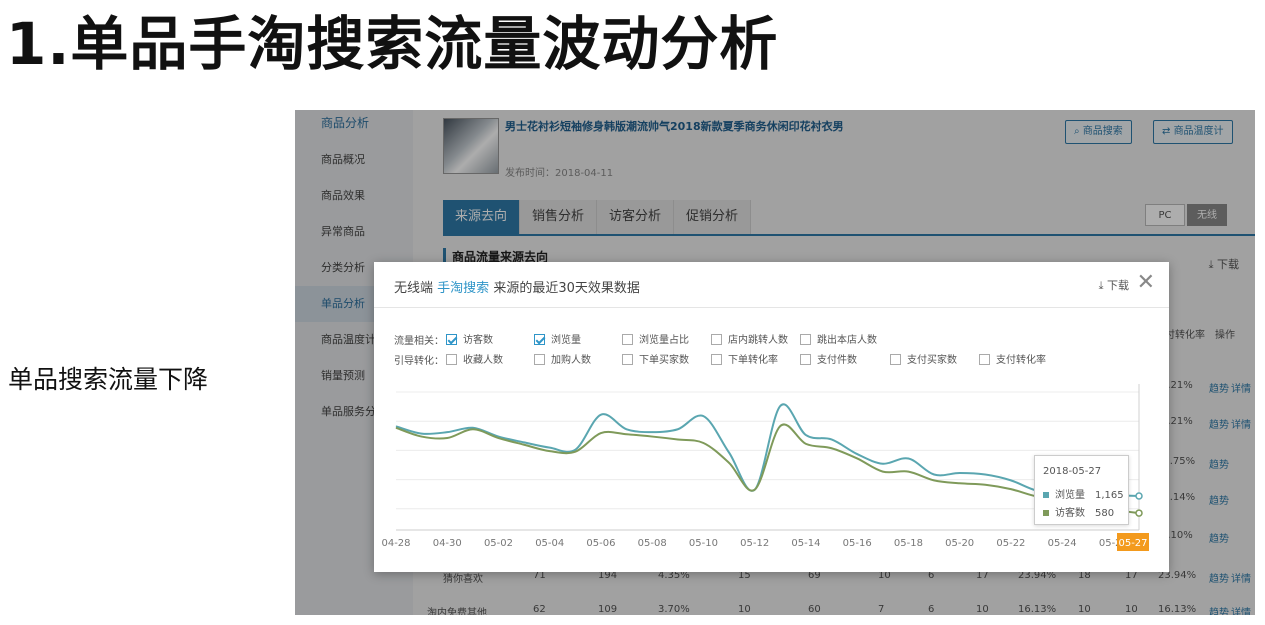 The width and height of the screenshot is (1265, 625). What do you see at coordinates (1021, 360) in the screenshot?
I see `metric-label: 支付转化率` at bounding box center [1021, 360].